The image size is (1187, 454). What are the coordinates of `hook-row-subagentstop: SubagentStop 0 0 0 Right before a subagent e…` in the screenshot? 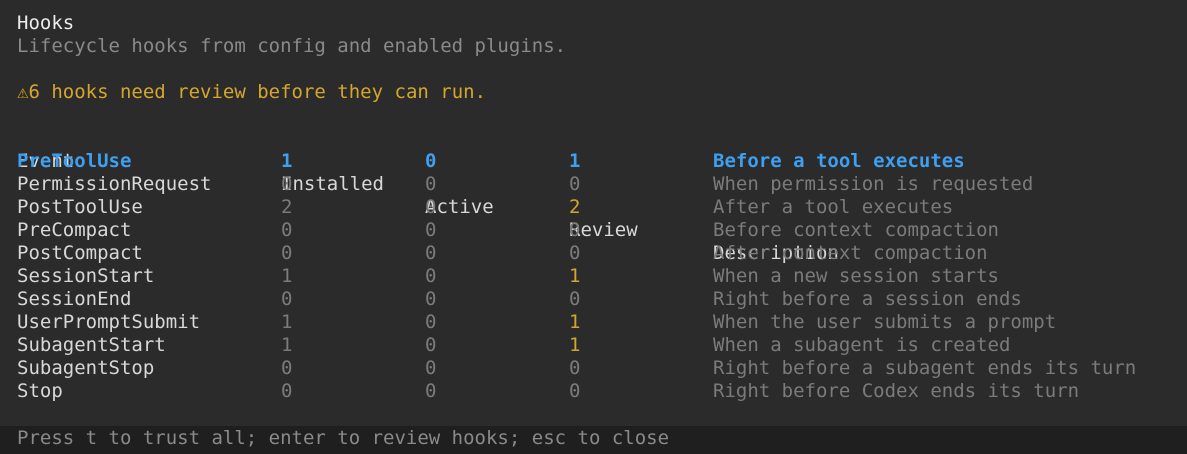 It's located at (599, 368).